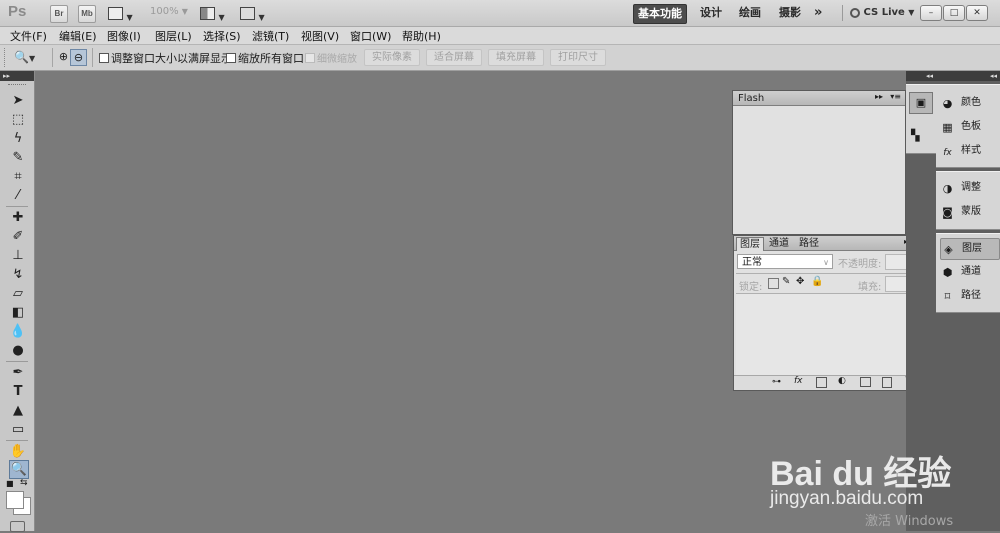 This screenshot has height=533, width=1000. What do you see at coordinates (879, 96) in the screenshot?
I see `collapse-panel-icon: ▸▸` at bounding box center [879, 96].